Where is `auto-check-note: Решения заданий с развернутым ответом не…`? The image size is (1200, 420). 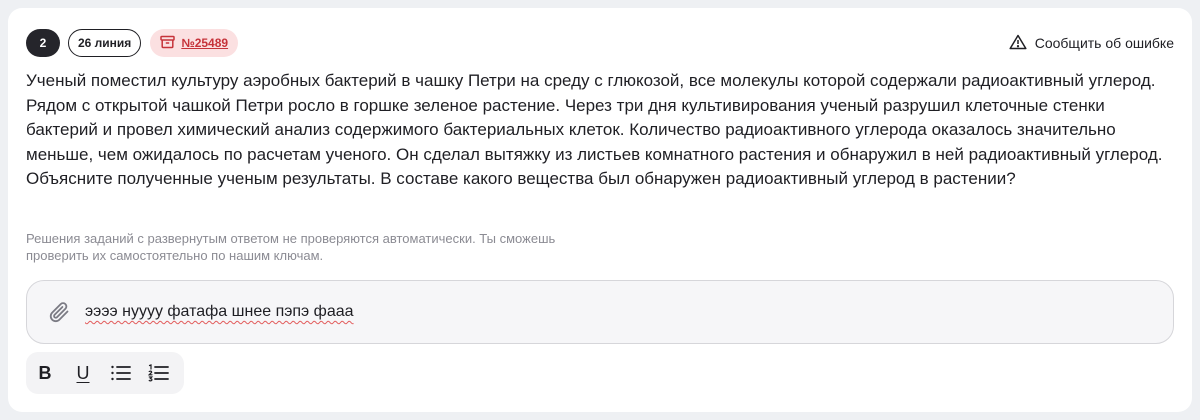 auto-check-note: Решения заданий с развернутым ответом не… is located at coordinates (376, 247).